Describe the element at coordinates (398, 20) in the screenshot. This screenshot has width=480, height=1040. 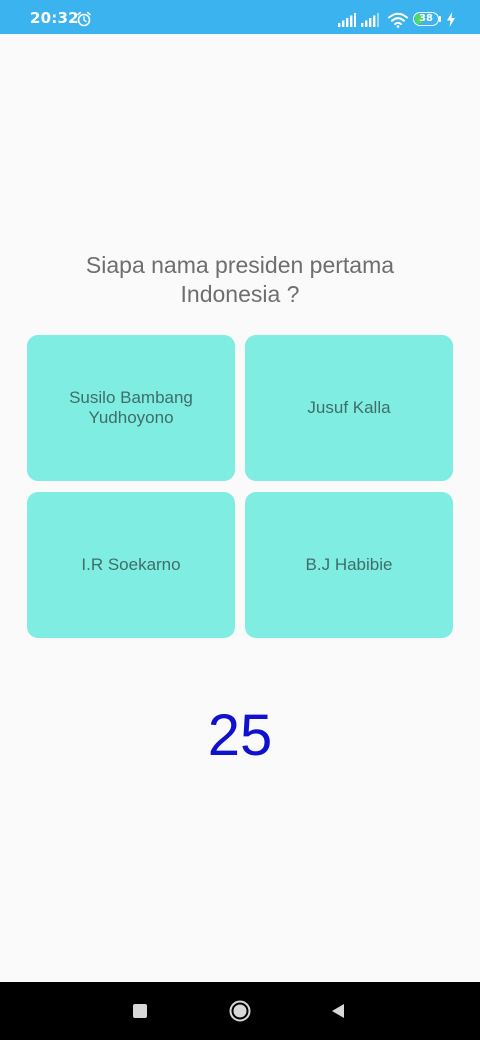
I see `wifi-icon` at that location.